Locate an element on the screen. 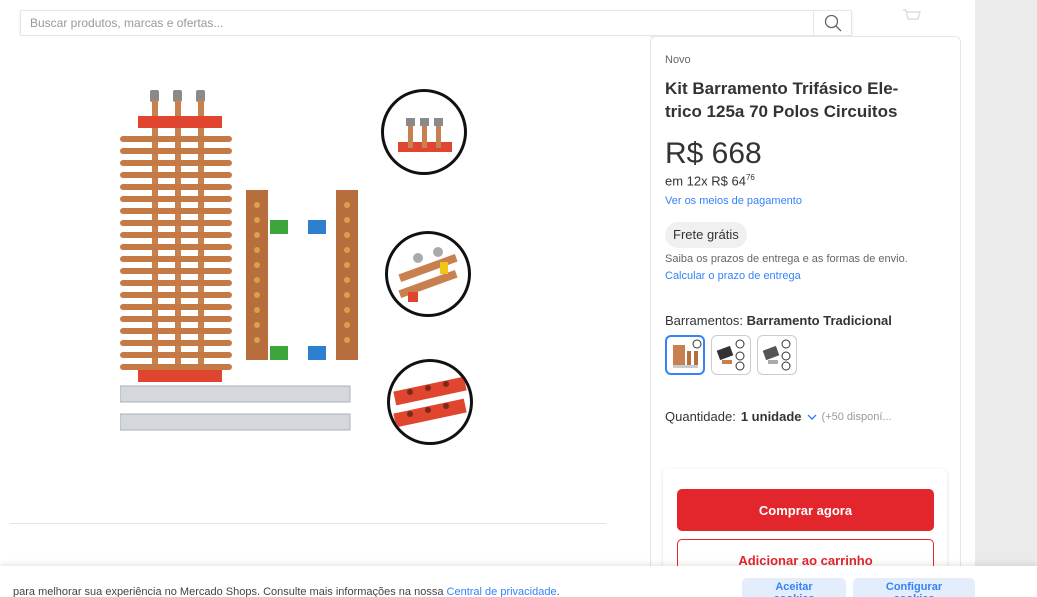  detail-connectors-image is located at coordinates (428, 274).